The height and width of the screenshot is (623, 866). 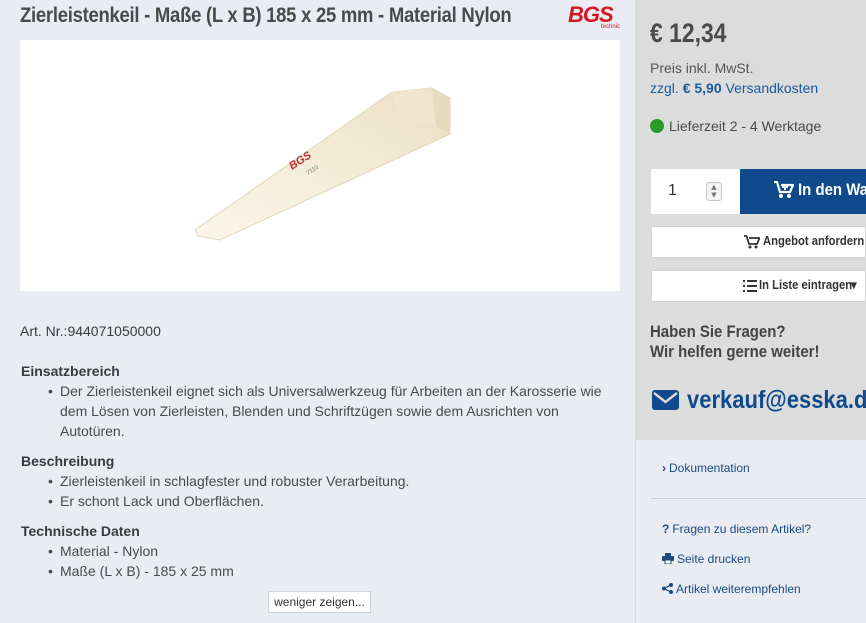 What do you see at coordinates (333, 571) in the screenshot?
I see `list-item: • Maße (L x B) - 185 x 25 mm` at bounding box center [333, 571].